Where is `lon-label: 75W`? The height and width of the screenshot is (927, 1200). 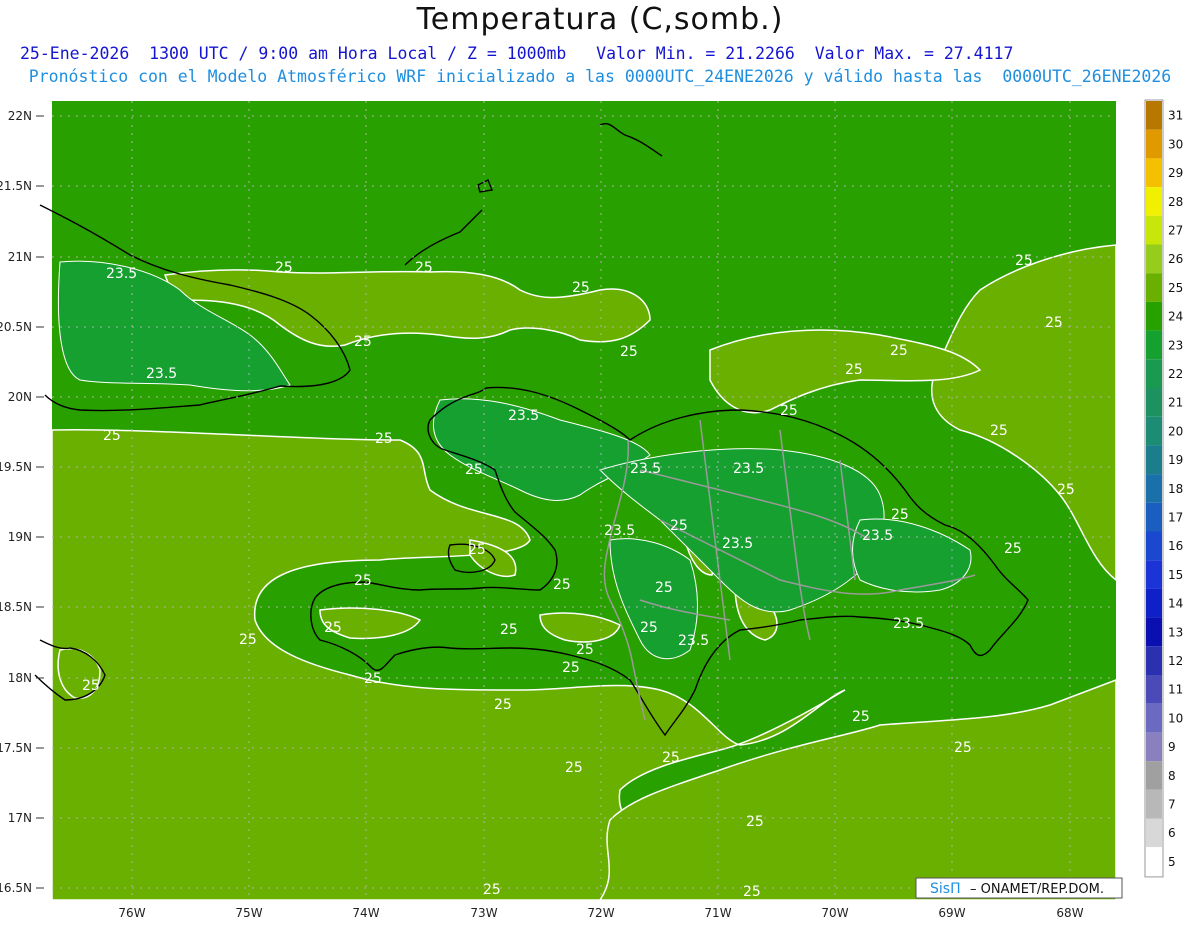 lon-label: 75W is located at coordinates (248, 913).